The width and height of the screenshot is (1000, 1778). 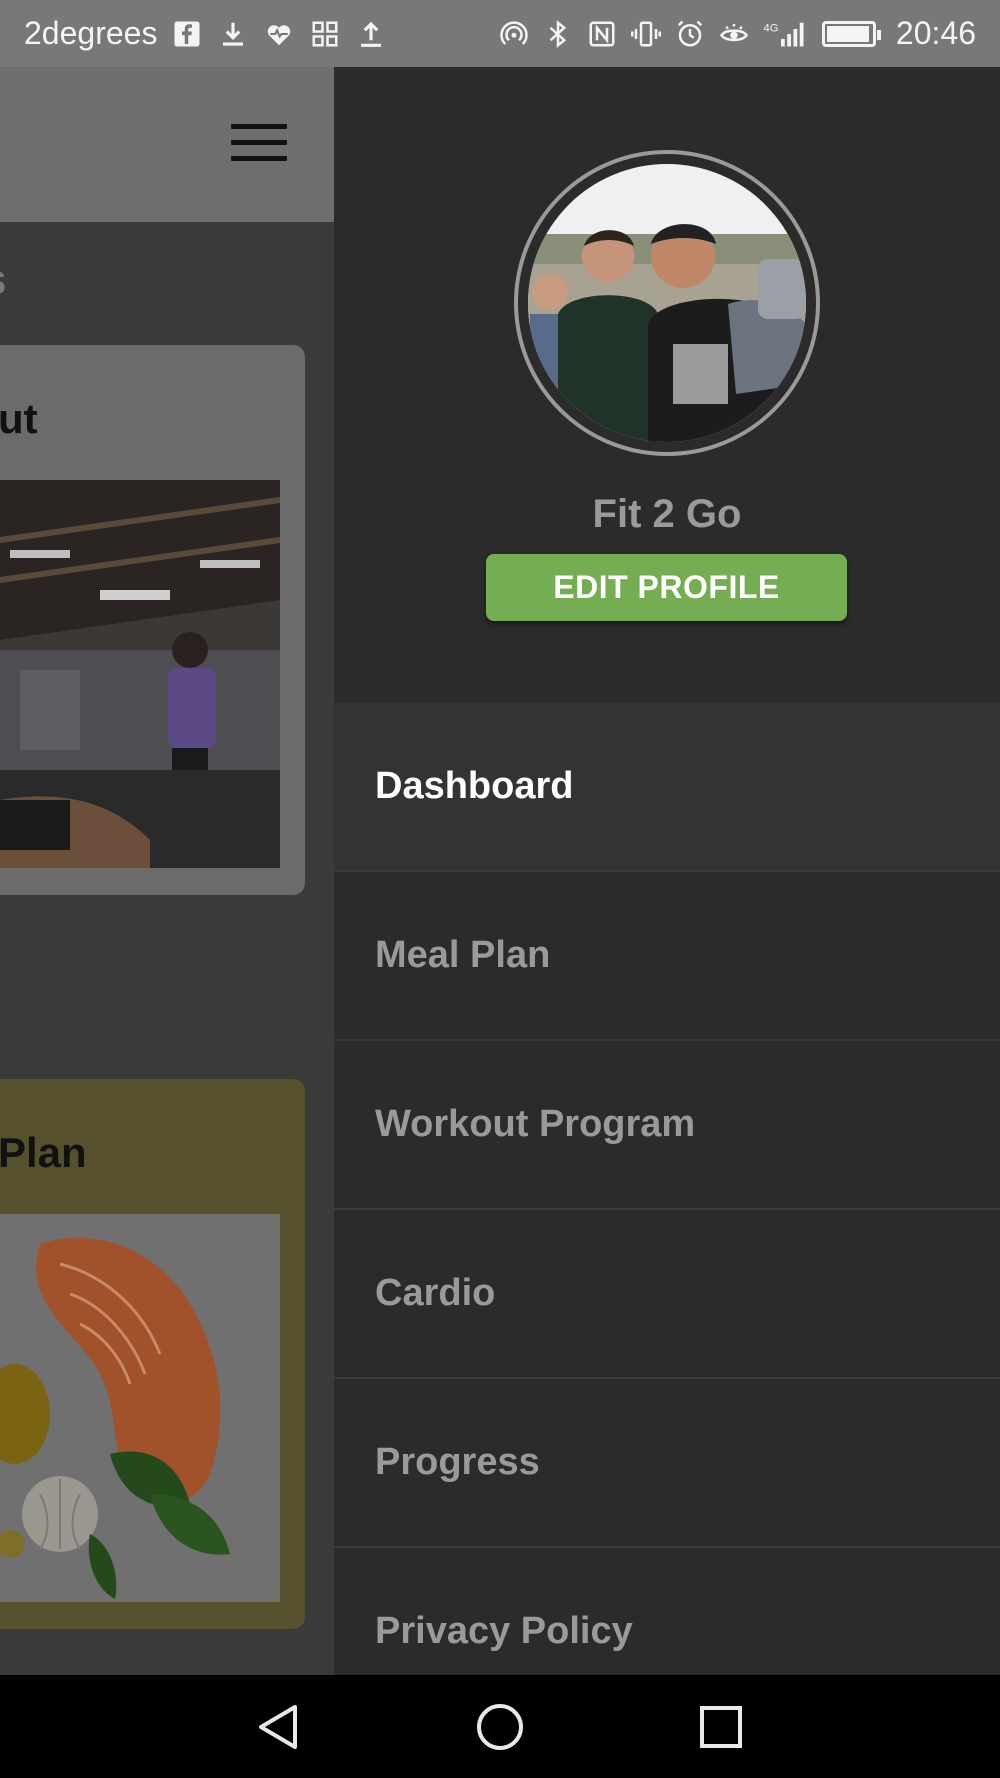 What do you see at coordinates (371, 34) in the screenshot?
I see `upload-icon` at bounding box center [371, 34].